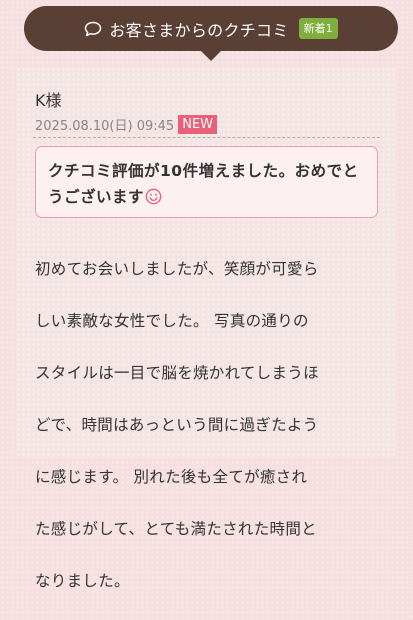 The image size is (413, 620). I want to click on smile-icon, so click(153, 196).